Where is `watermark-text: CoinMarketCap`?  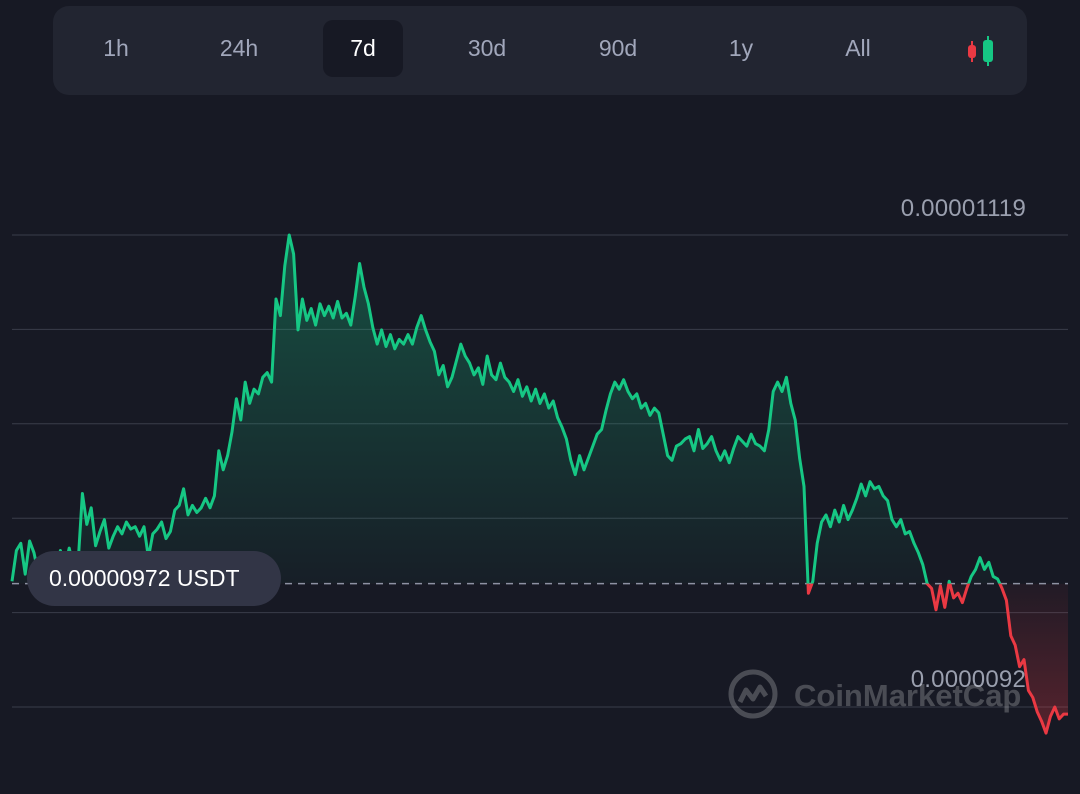
watermark-text: CoinMarketCap is located at coordinates (908, 695).